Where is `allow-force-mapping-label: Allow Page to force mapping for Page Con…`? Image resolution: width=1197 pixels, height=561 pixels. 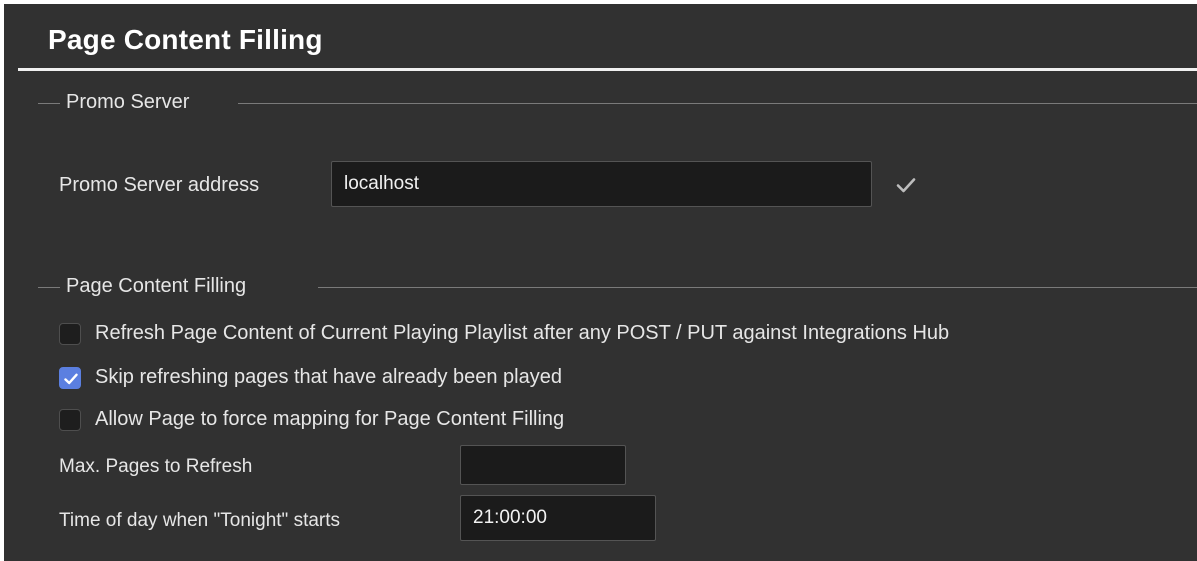
allow-force-mapping-label: Allow Page to force mapping for Page Con… is located at coordinates (330, 419).